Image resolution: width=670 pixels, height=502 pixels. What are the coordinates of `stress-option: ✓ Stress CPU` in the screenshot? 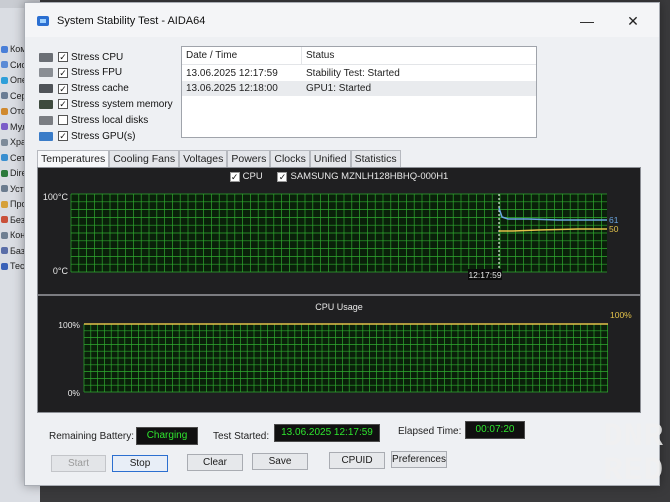 It's located at (81, 57).